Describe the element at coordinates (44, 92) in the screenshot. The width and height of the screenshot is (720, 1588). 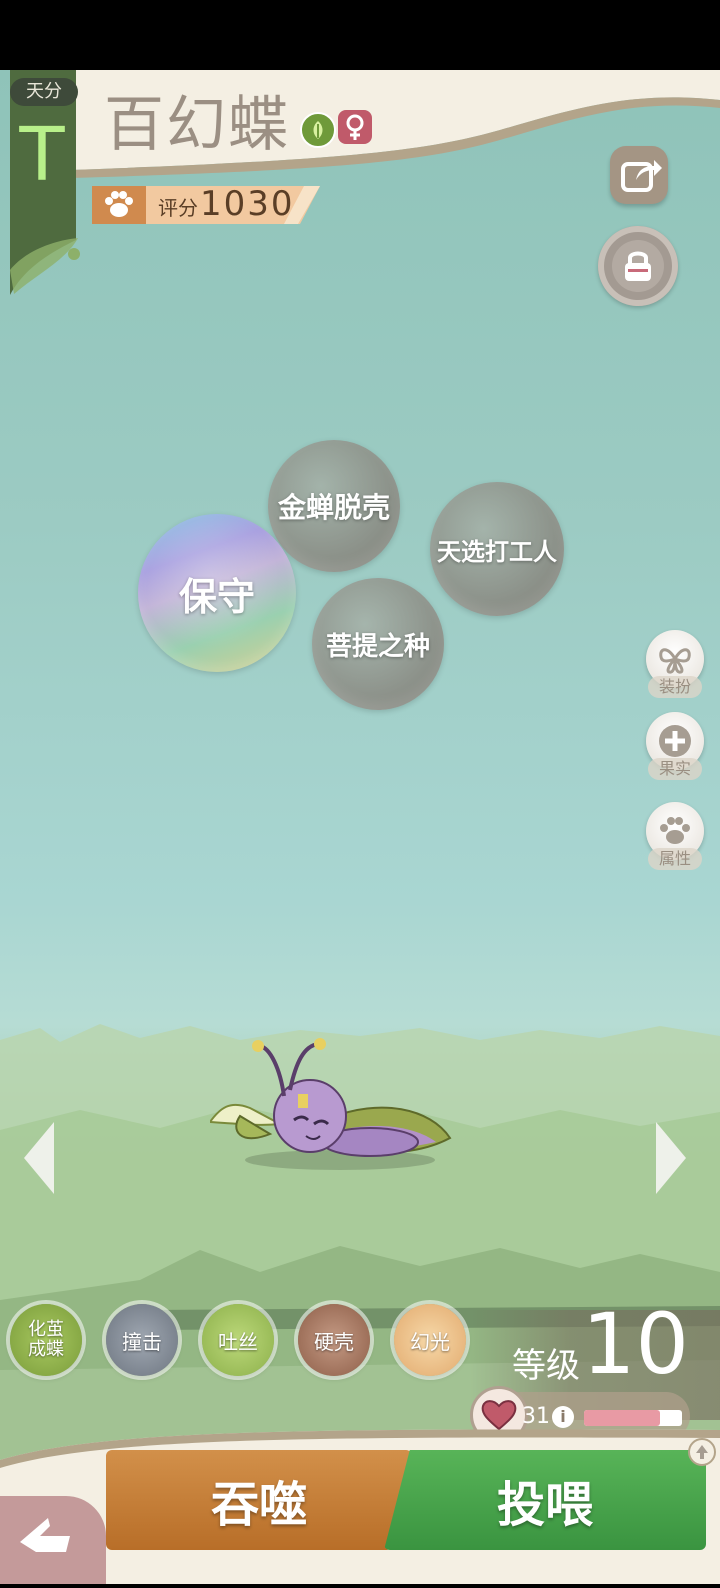
I see `tier-label: 天分` at that location.